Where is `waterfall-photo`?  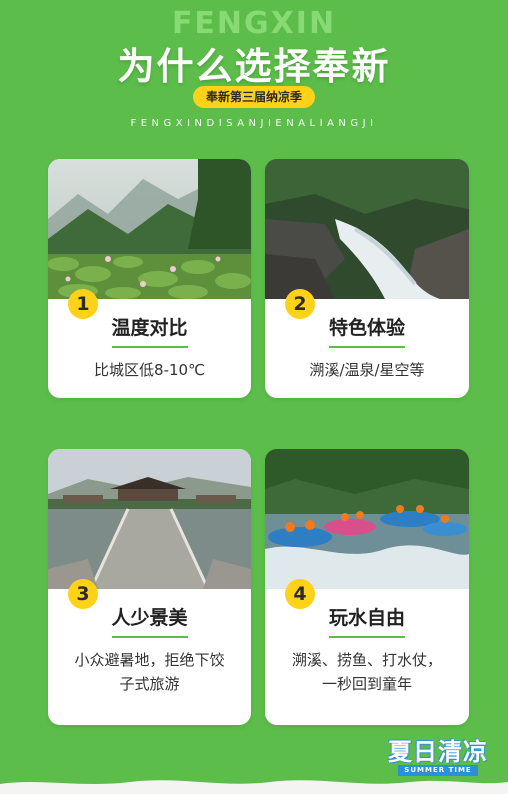 waterfall-photo is located at coordinates (367, 229).